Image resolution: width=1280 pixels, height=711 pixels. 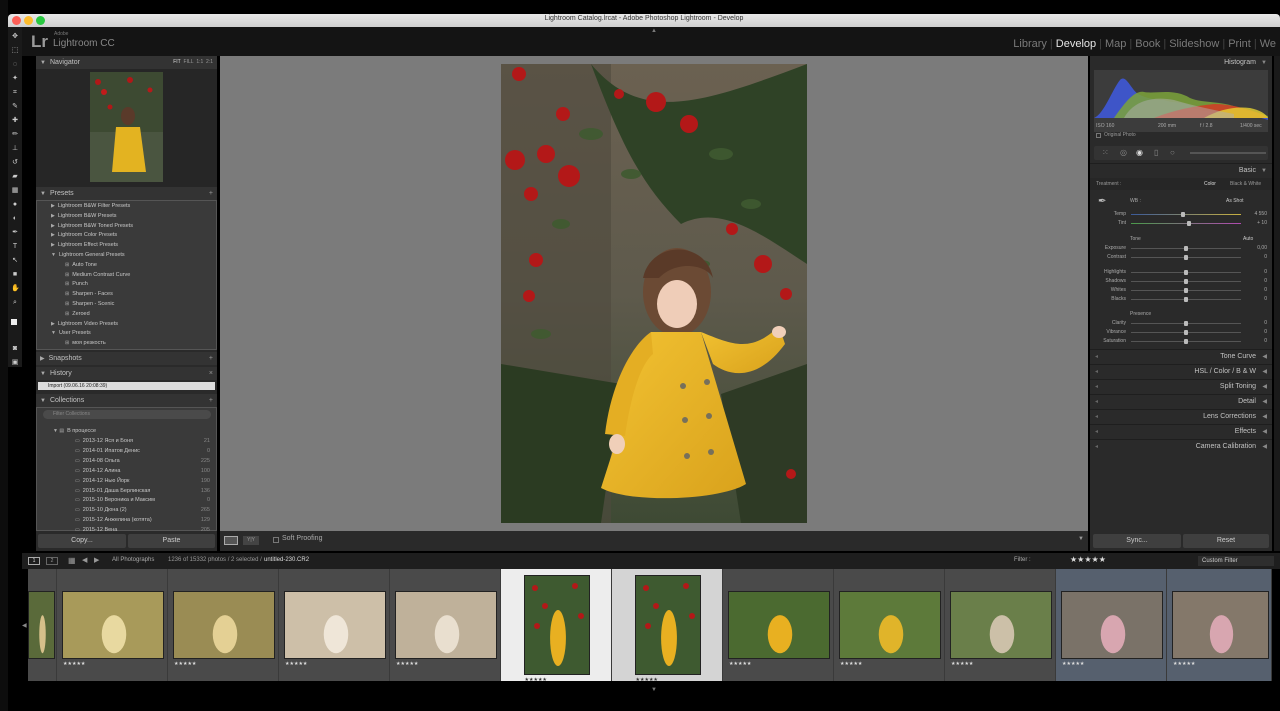 I want to click on left-panel-toggle-icon: ◀, so click(x=24, y=625).